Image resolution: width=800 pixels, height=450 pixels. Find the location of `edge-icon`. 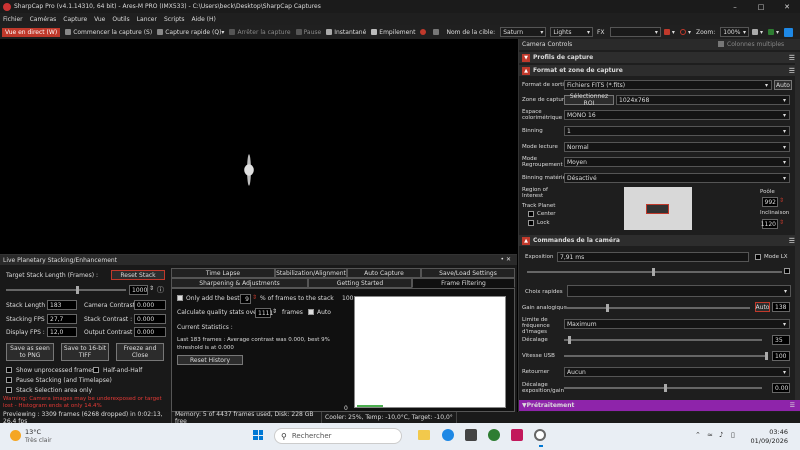

edge-icon is located at coordinates (448, 435).